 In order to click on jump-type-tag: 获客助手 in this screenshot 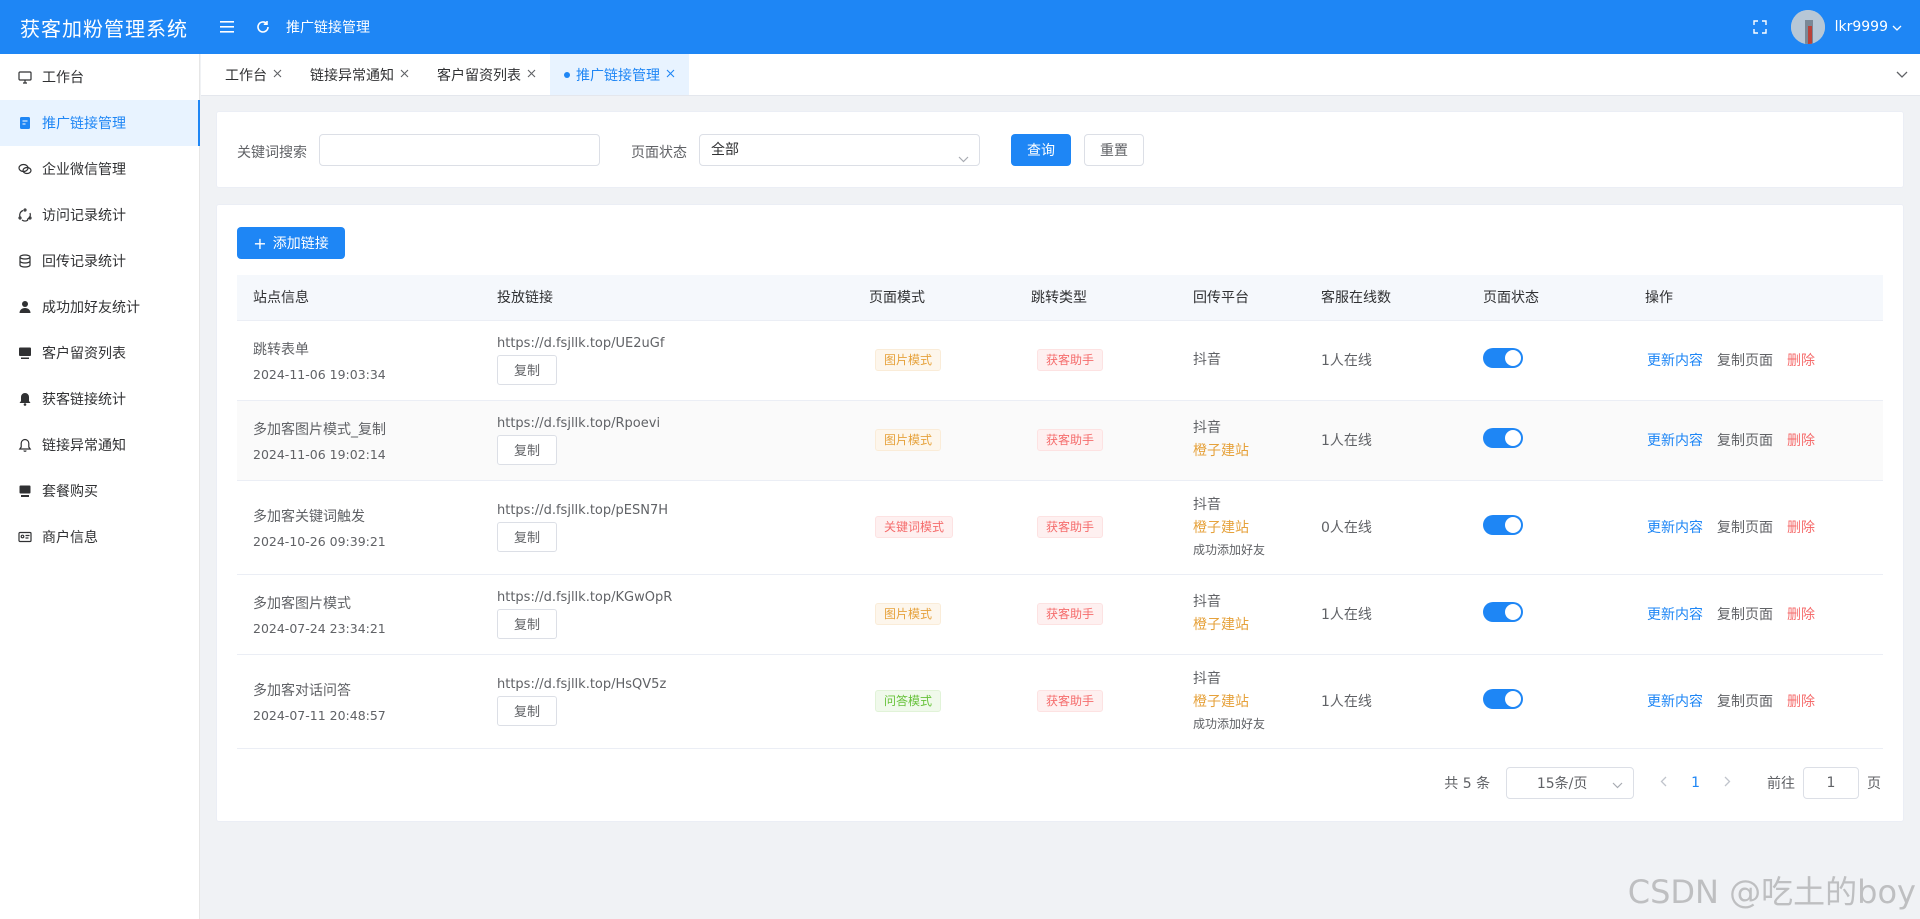, I will do `click(1070, 701)`.